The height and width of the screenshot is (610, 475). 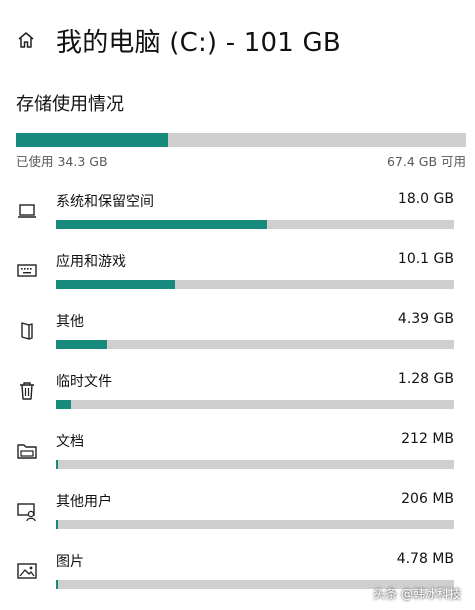 I want to click on category-name: 图片, so click(x=70, y=562).